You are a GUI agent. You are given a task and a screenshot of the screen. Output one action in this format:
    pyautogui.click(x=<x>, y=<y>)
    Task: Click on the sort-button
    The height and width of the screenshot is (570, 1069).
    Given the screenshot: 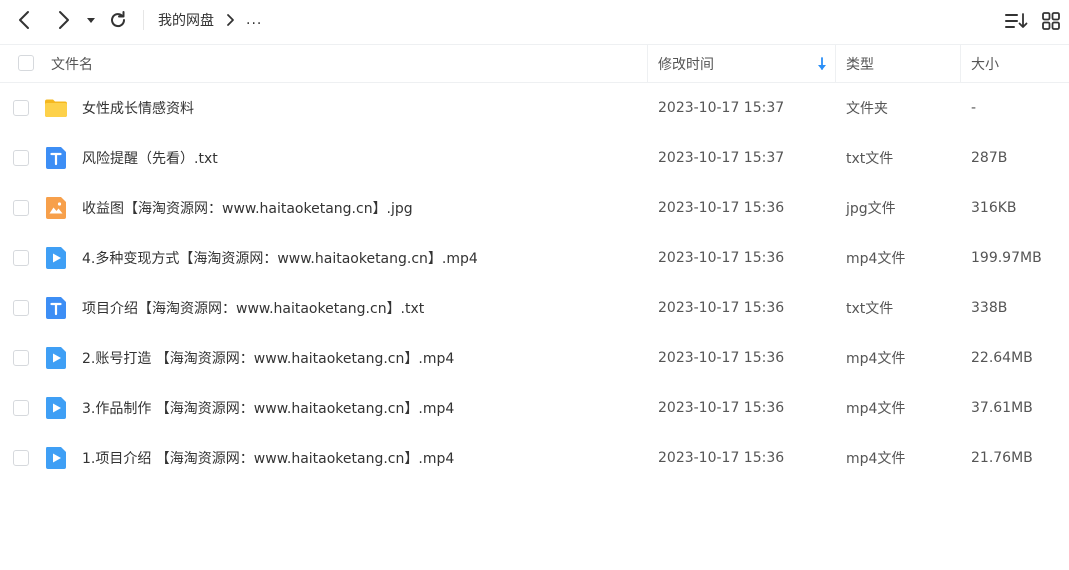 What is the action you would take?
    pyautogui.click(x=1016, y=21)
    